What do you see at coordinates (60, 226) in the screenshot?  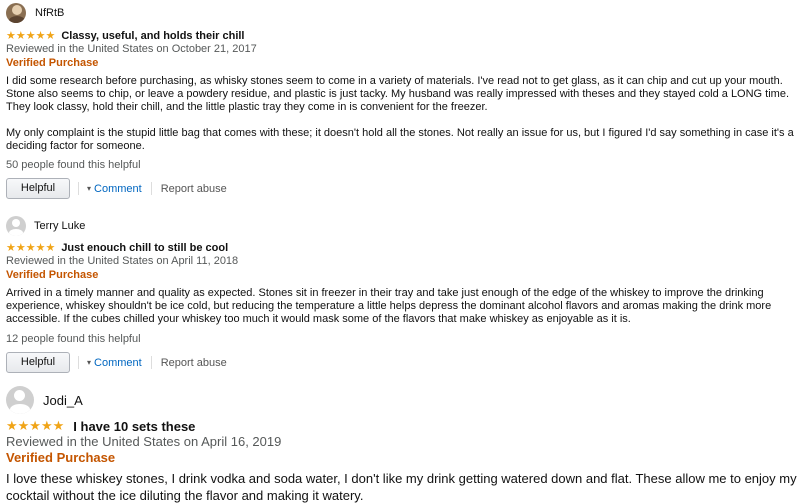 I see `reviewer-name: Terry Luke` at bounding box center [60, 226].